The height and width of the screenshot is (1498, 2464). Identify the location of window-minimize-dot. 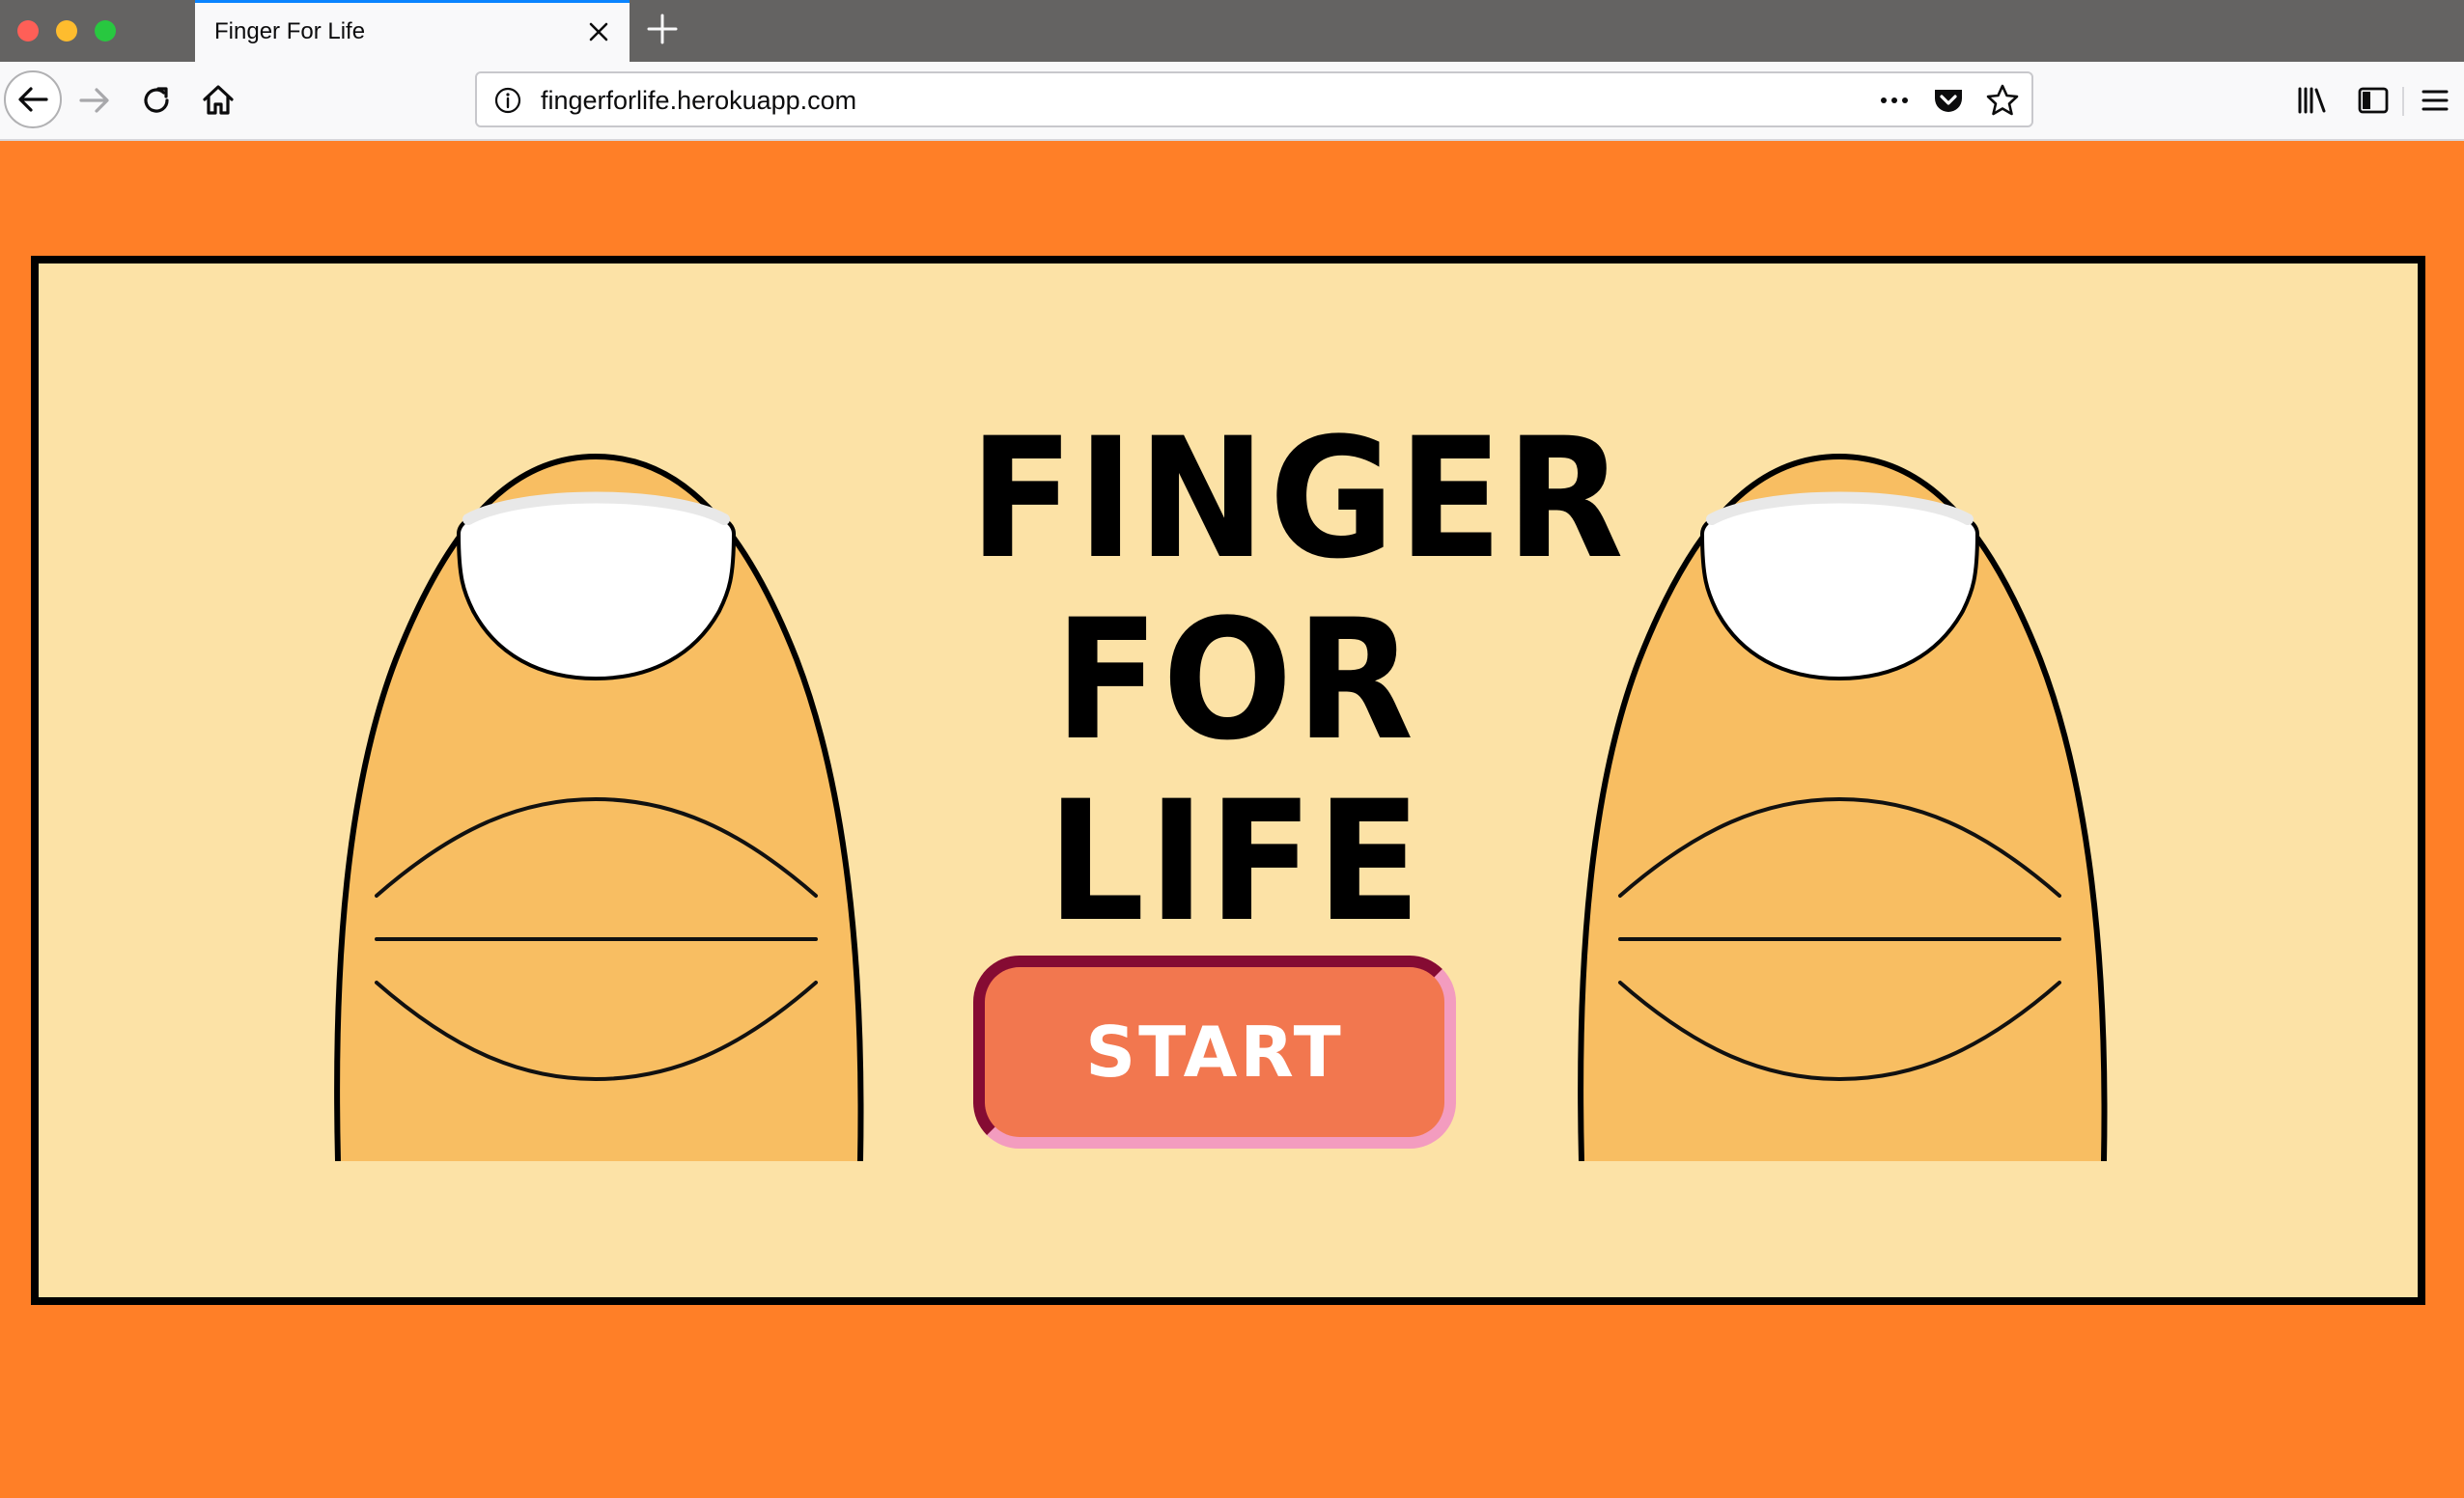
(66, 31).